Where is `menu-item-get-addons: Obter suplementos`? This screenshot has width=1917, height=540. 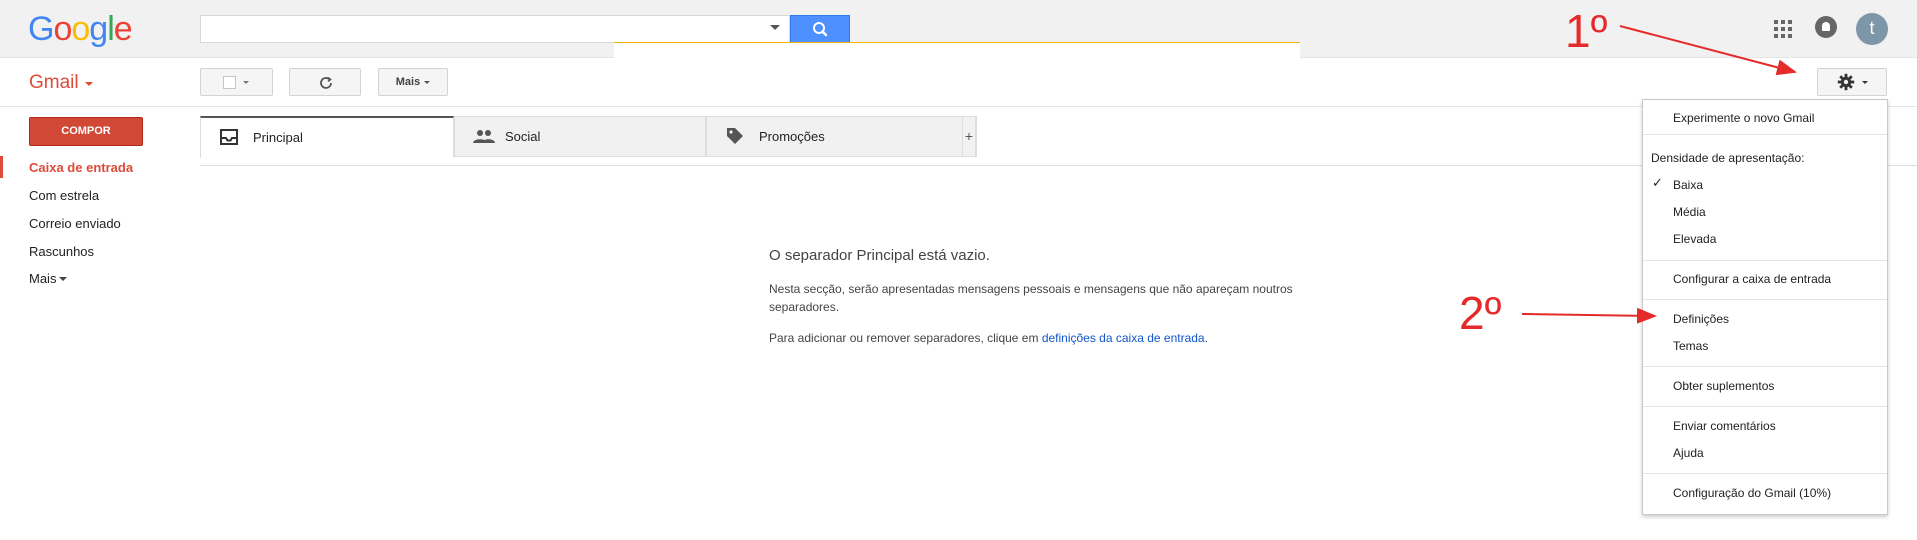
menu-item-get-addons: Obter suplementos is located at coordinates (1723, 386).